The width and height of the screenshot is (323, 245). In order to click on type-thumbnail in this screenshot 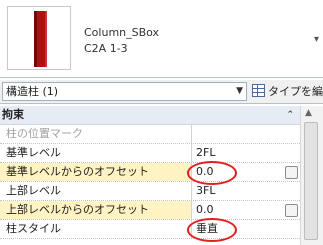, I will do `click(39, 38)`.